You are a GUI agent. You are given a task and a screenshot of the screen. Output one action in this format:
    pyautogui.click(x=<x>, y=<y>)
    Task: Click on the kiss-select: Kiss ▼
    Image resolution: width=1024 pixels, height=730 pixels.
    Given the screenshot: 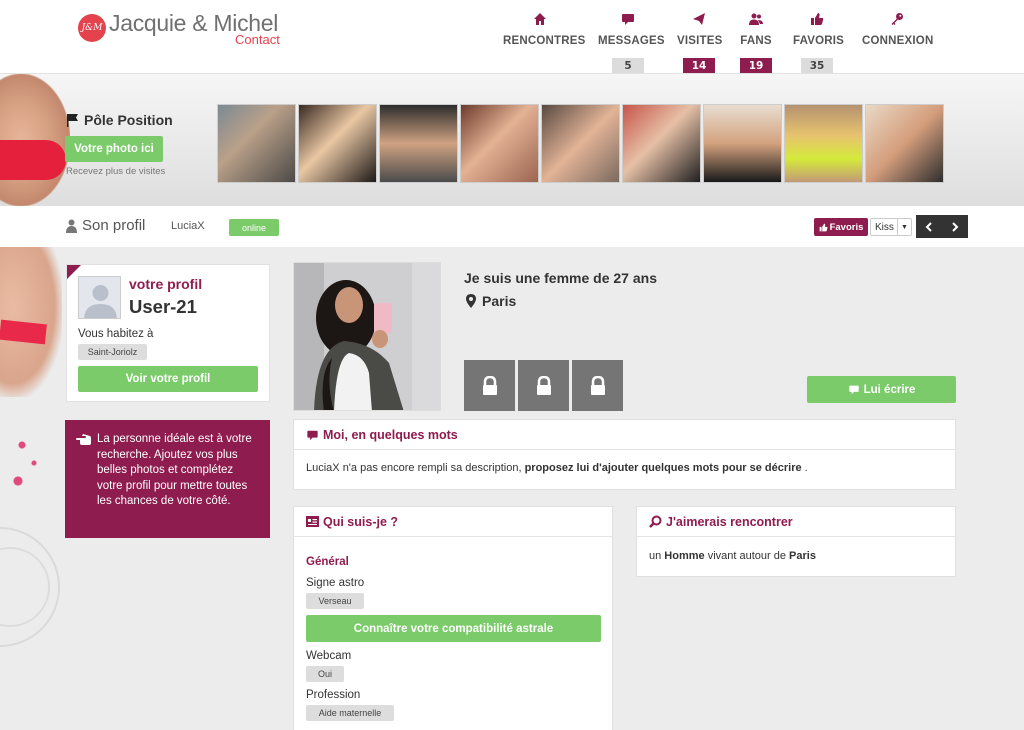 What is the action you would take?
    pyautogui.click(x=891, y=227)
    